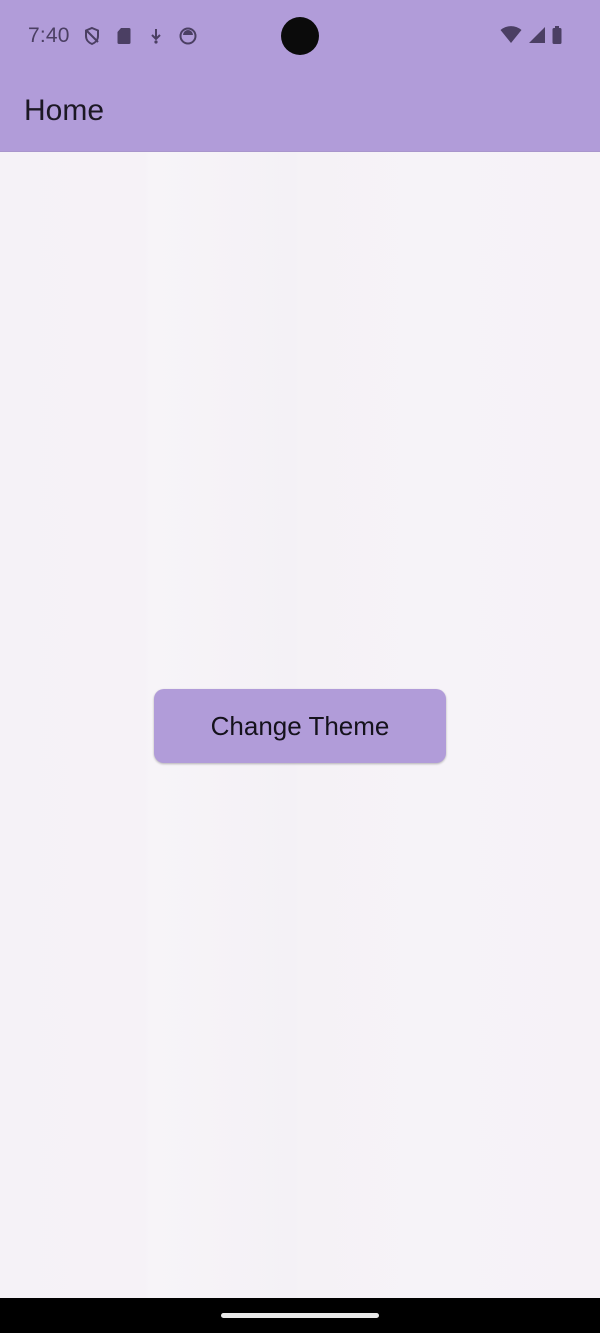 Image resolution: width=600 pixels, height=1333 pixels. What do you see at coordinates (188, 36) in the screenshot?
I see `sync-icon` at bounding box center [188, 36].